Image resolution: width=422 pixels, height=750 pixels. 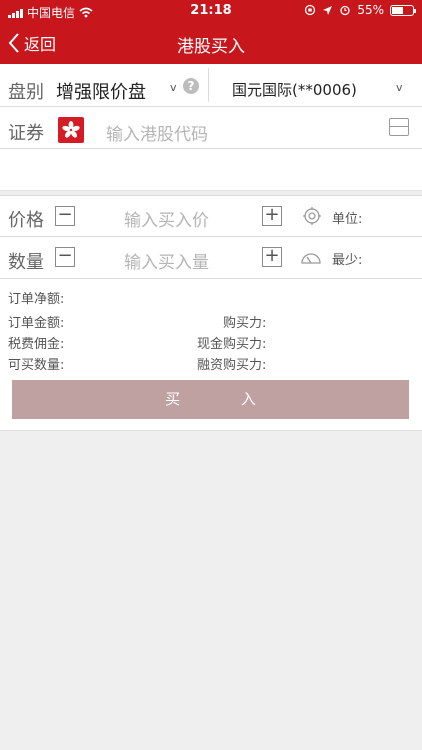 I want to click on help-icon: ?, so click(x=191, y=86).